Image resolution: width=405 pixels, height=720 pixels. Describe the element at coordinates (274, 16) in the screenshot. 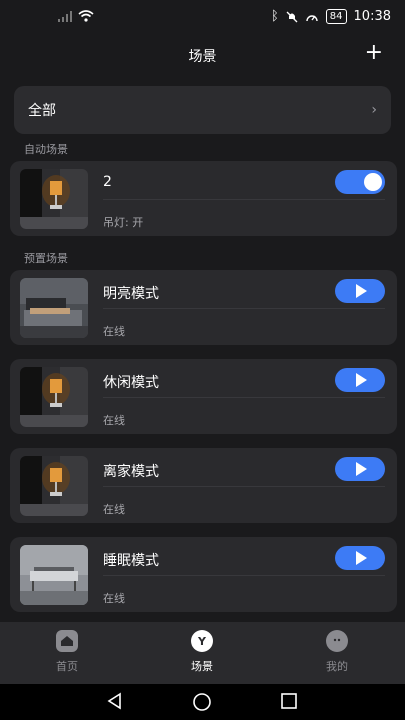

I see `bluetooth-icon: ᛒ` at that location.